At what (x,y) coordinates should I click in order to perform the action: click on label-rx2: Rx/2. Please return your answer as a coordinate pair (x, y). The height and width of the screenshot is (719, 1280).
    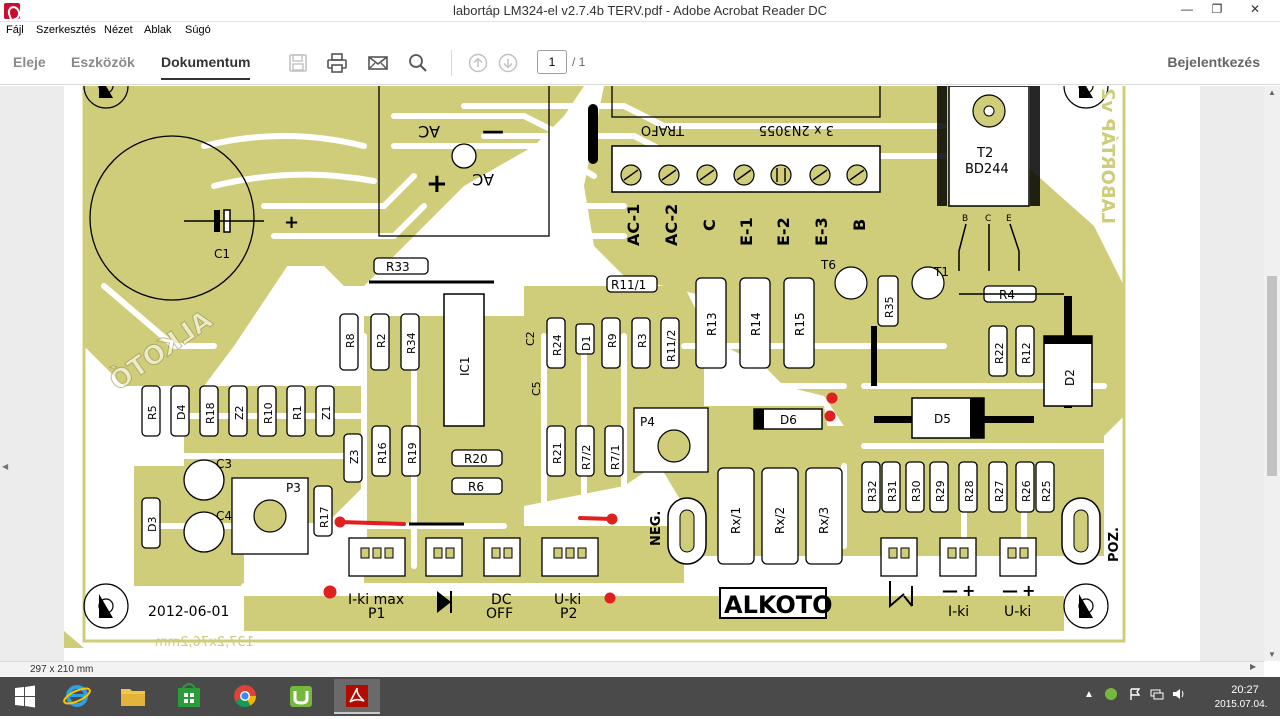
    Looking at the image, I should click on (780, 520).